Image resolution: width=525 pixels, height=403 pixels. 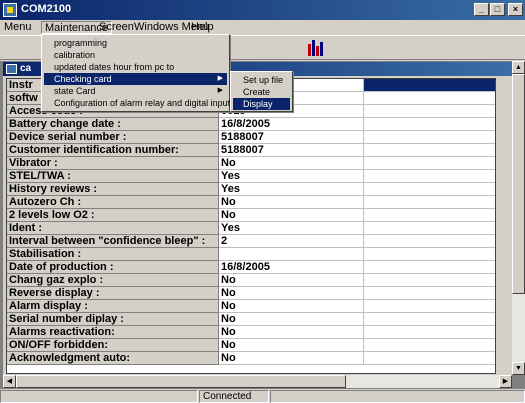 What do you see at coordinates (135, 91) in the screenshot?
I see `menu-item-state-card: state Card ▶` at bounding box center [135, 91].